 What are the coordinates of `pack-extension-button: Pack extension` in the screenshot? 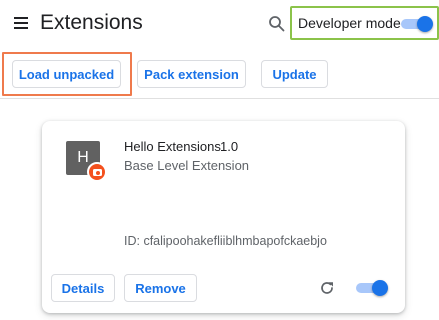 It's located at (191, 74).